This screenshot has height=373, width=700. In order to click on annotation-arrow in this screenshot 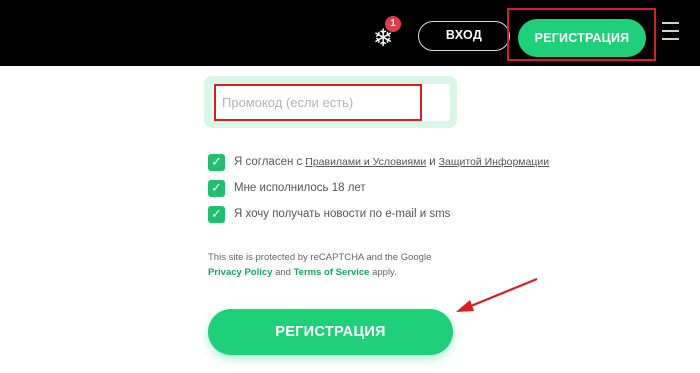, I will do `click(497, 294)`.